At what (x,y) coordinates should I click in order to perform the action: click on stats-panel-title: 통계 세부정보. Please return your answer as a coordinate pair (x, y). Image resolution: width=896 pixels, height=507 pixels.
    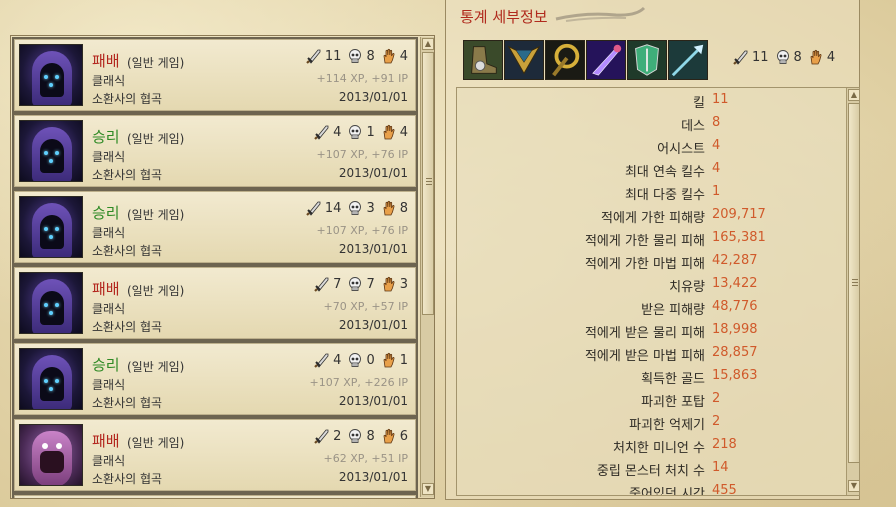
    Looking at the image, I should click on (504, 17).